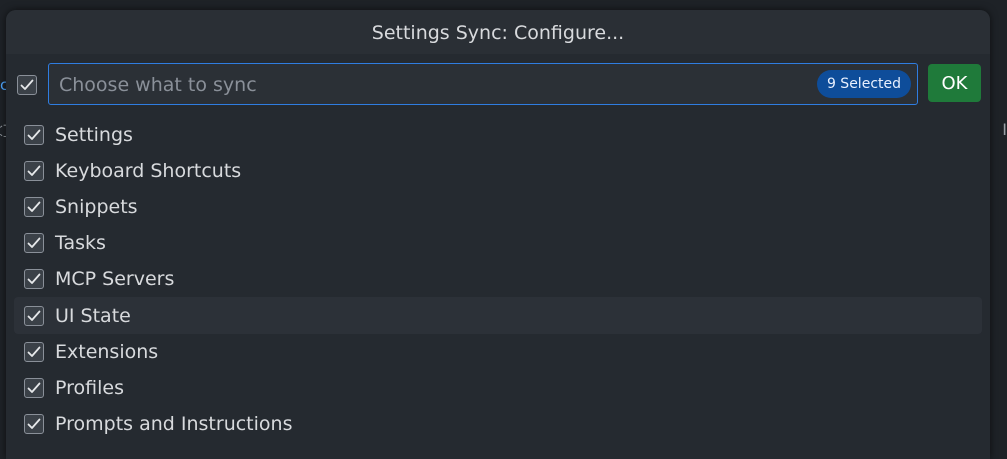  Describe the element at coordinates (107, 351) in the screenshot. I see `list-item-label: Extensions` at that location.